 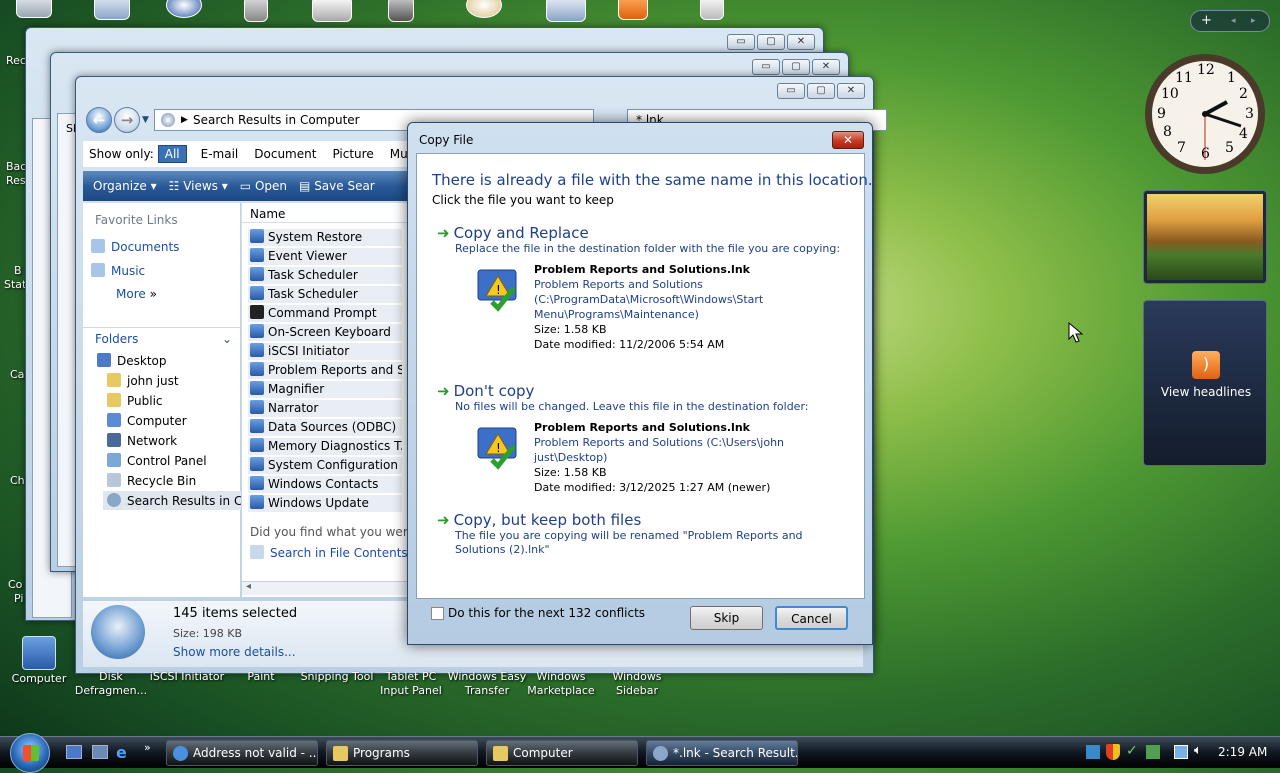 I want to click on file-item: Data Sources (ODBC), so click(x=325, y=428).